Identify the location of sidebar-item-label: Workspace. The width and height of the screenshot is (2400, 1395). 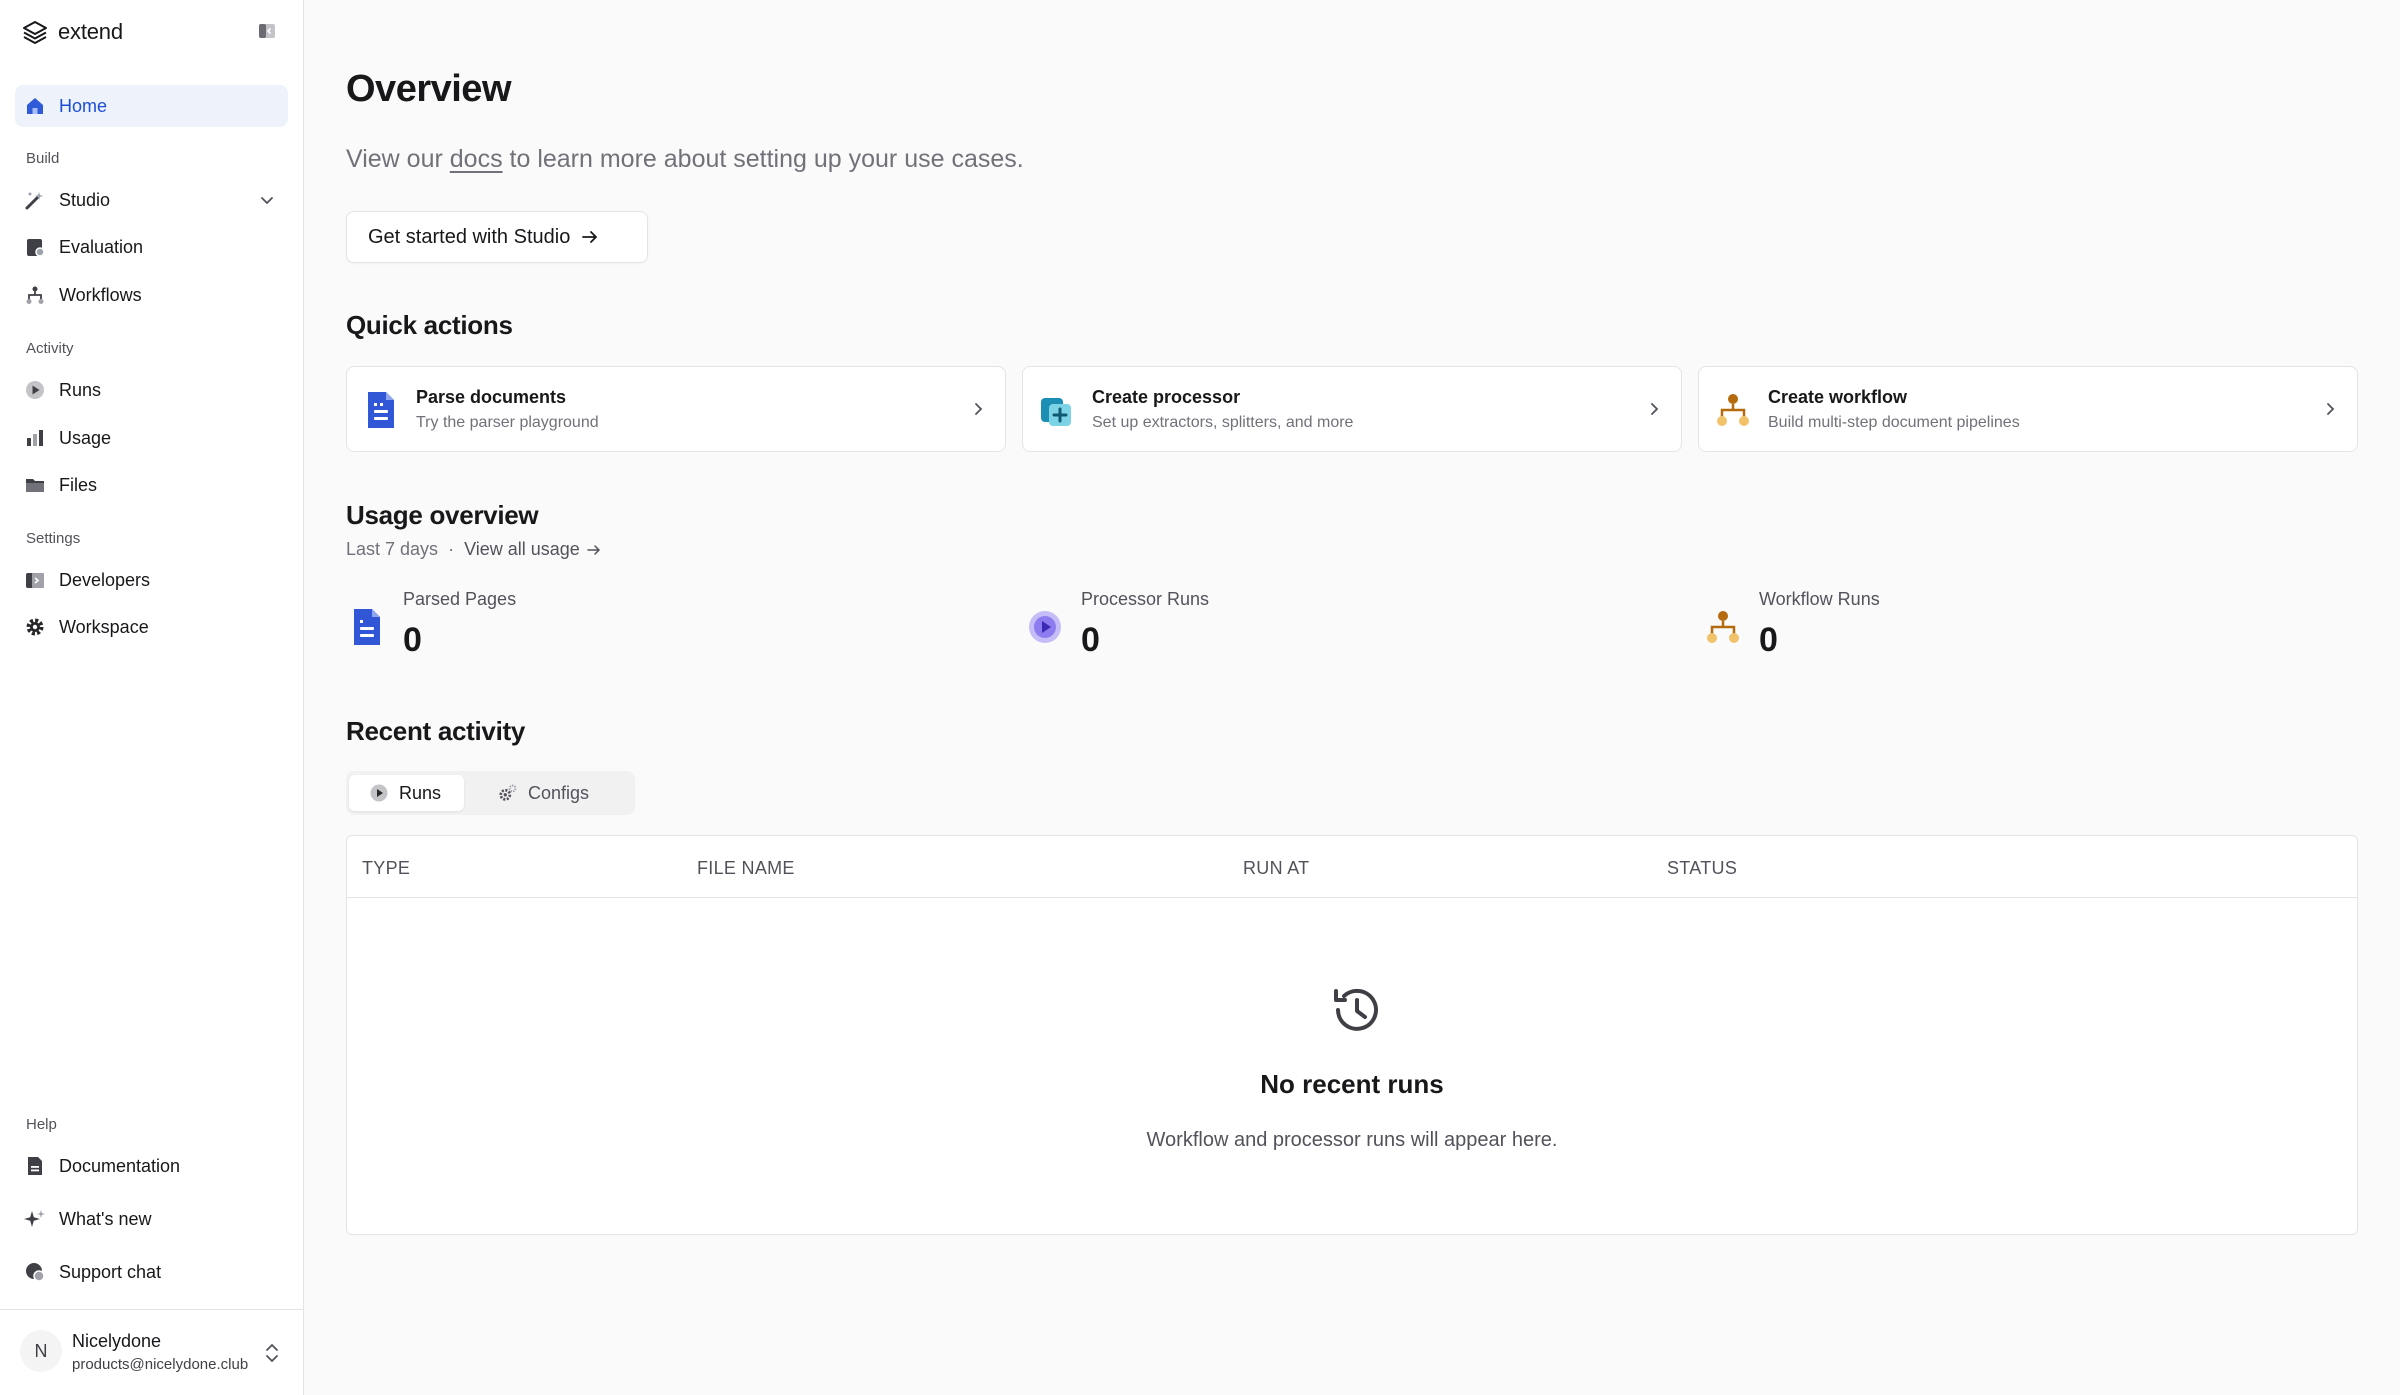
(104, 626).